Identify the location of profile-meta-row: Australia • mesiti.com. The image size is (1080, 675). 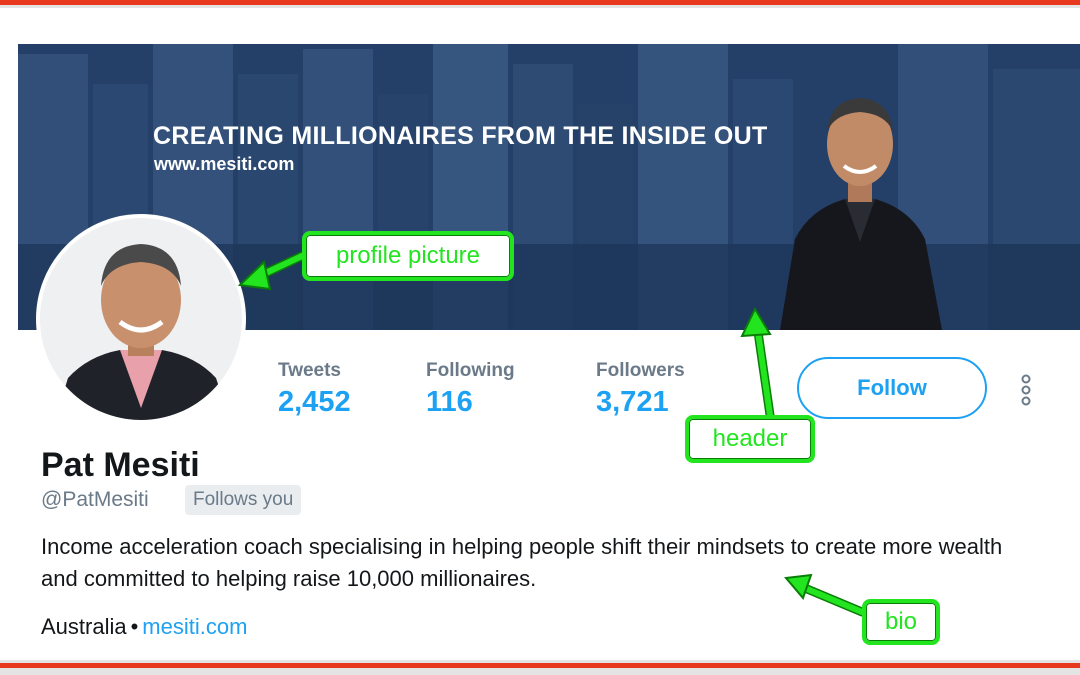
(144, 627).